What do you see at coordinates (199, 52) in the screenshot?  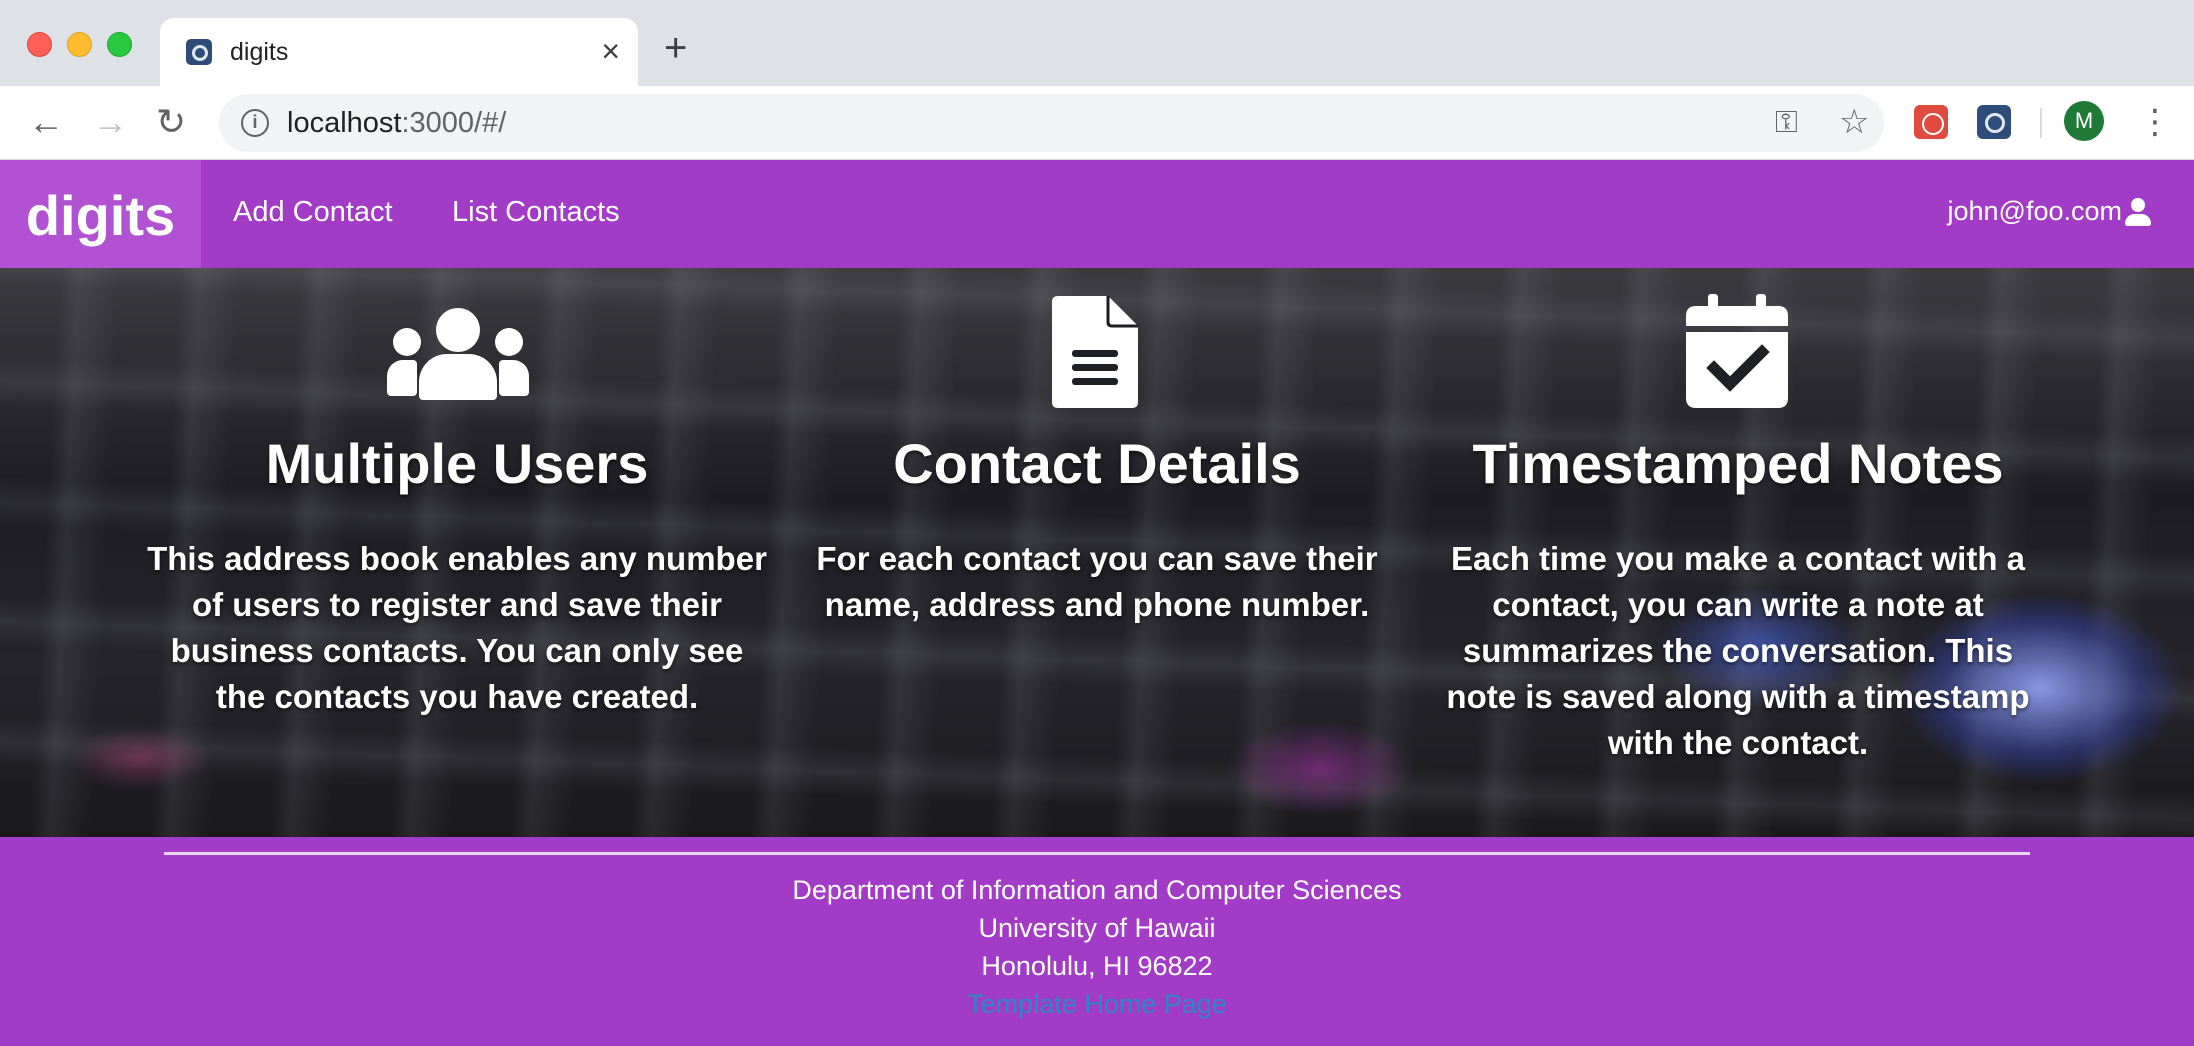 I see `tab-favicon-icon` at bounding box center [199, 52].